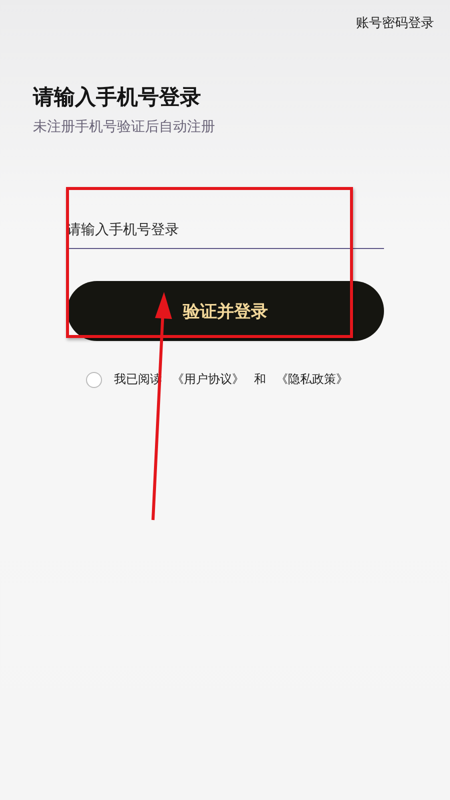 This screenshot has width=450, height=800. I want to click on verify-login-button: 验证并登录, so click(225, 311).